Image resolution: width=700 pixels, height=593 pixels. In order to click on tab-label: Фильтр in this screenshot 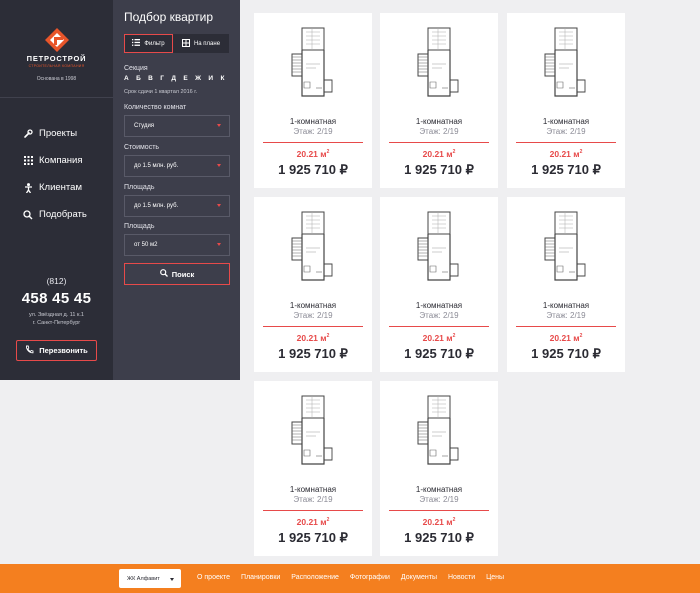, I will do `click(154, 43)`.